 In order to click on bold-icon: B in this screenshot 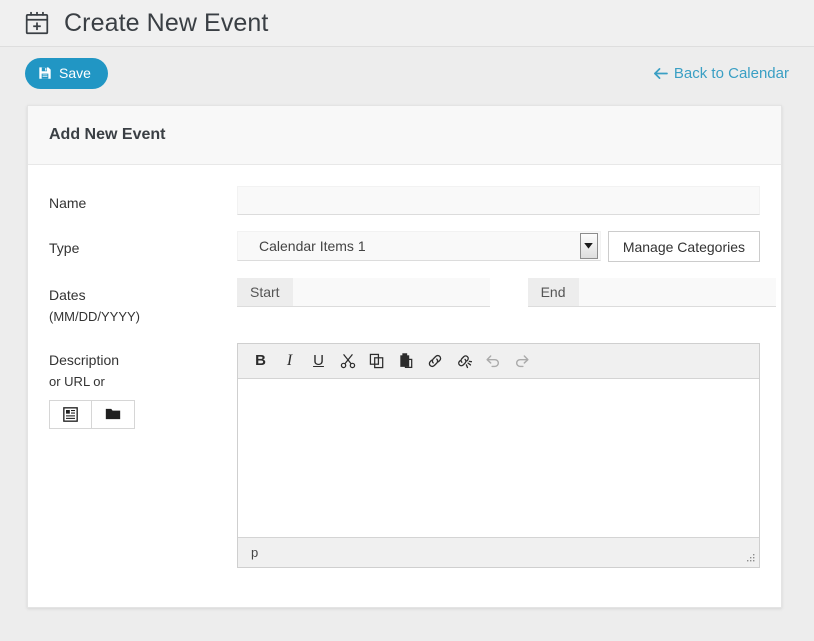, I will do `click(260, 360)`.